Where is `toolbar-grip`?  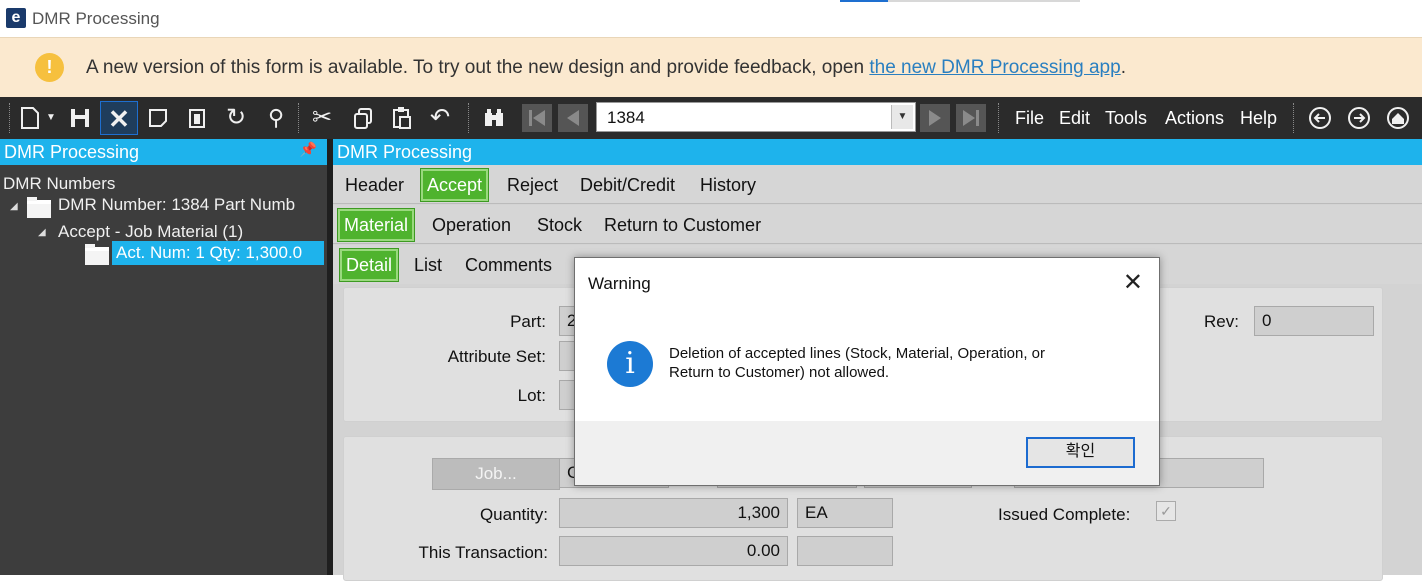
toolbar-grip is located at coordinates (10, 118).